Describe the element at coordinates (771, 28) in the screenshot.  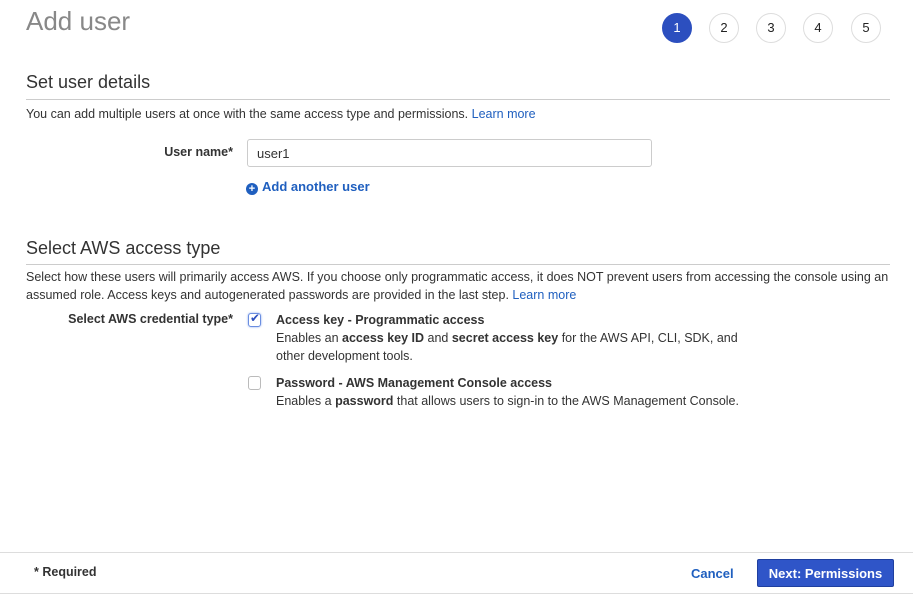
I see `step-3: 3` at that location.